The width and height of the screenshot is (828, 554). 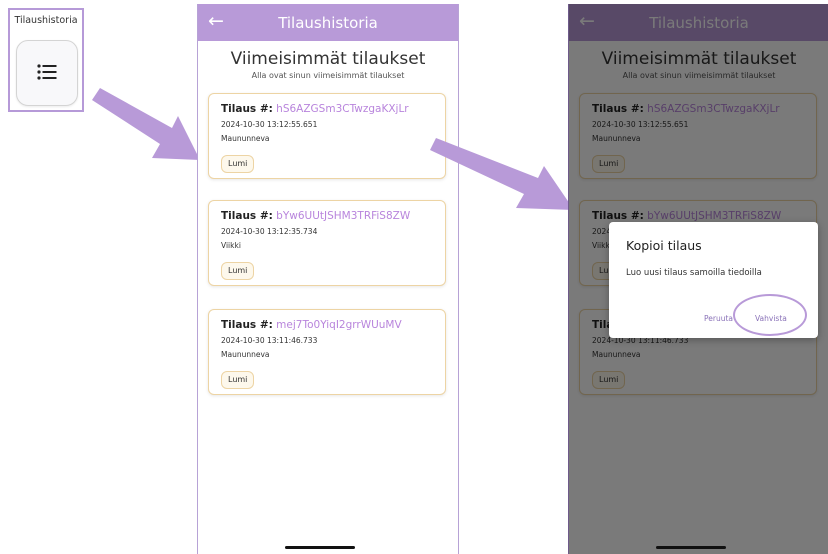 What do you see at coordinates (502, 174) in the screenshot?
I see `arrow-2-icon` at bounding box center [502, 174].